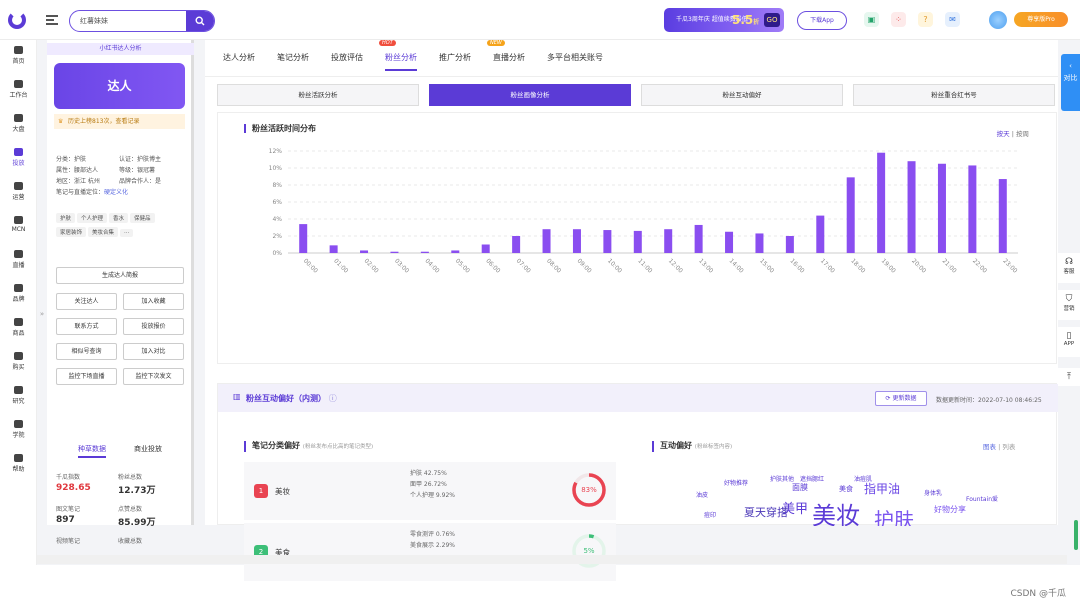 This screenshot has width=1080, height=608. What do you see at coordinates (318, 95) in the screenshot?
I see `subtab-fan-activity: 粉丝活跃分析` at bounding box center [318, 95].